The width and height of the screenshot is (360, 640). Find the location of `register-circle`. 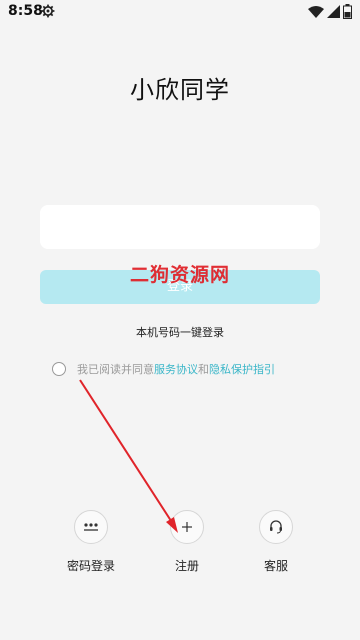

register-circle is located at coordinates (187, 527).